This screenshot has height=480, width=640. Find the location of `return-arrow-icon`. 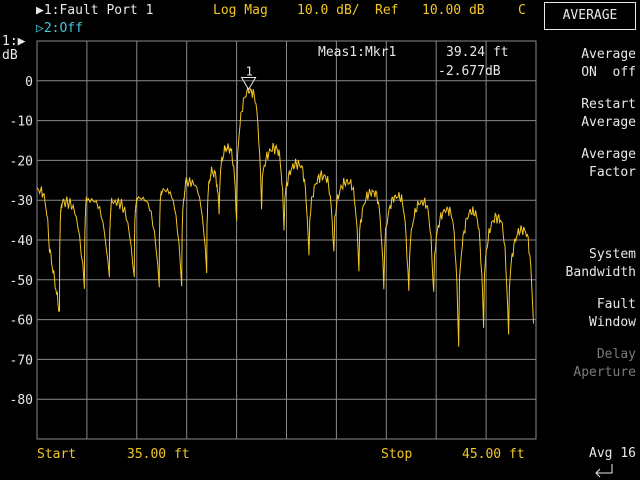

return-arrow-icon is located at coordinates (604, 470).